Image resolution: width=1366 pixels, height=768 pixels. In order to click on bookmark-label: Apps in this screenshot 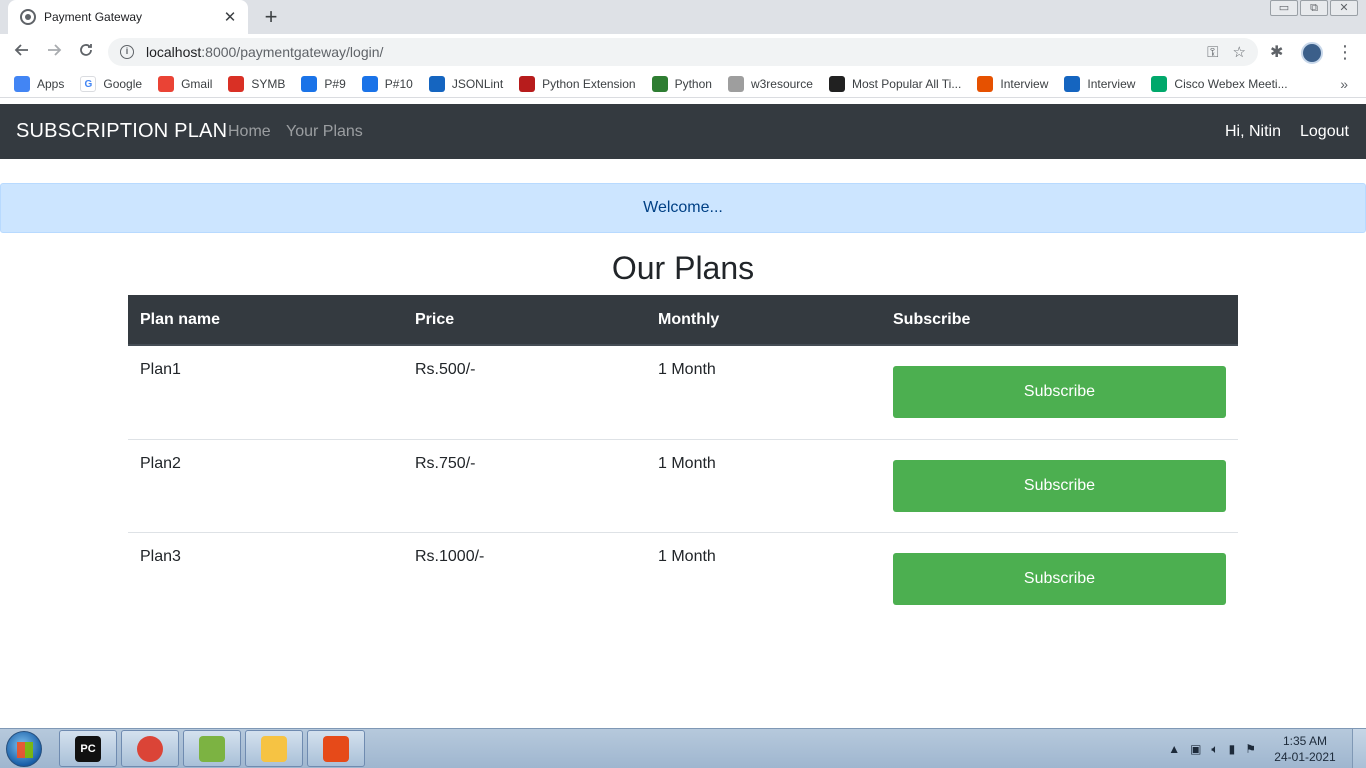, I will do `click(51, 83)`.